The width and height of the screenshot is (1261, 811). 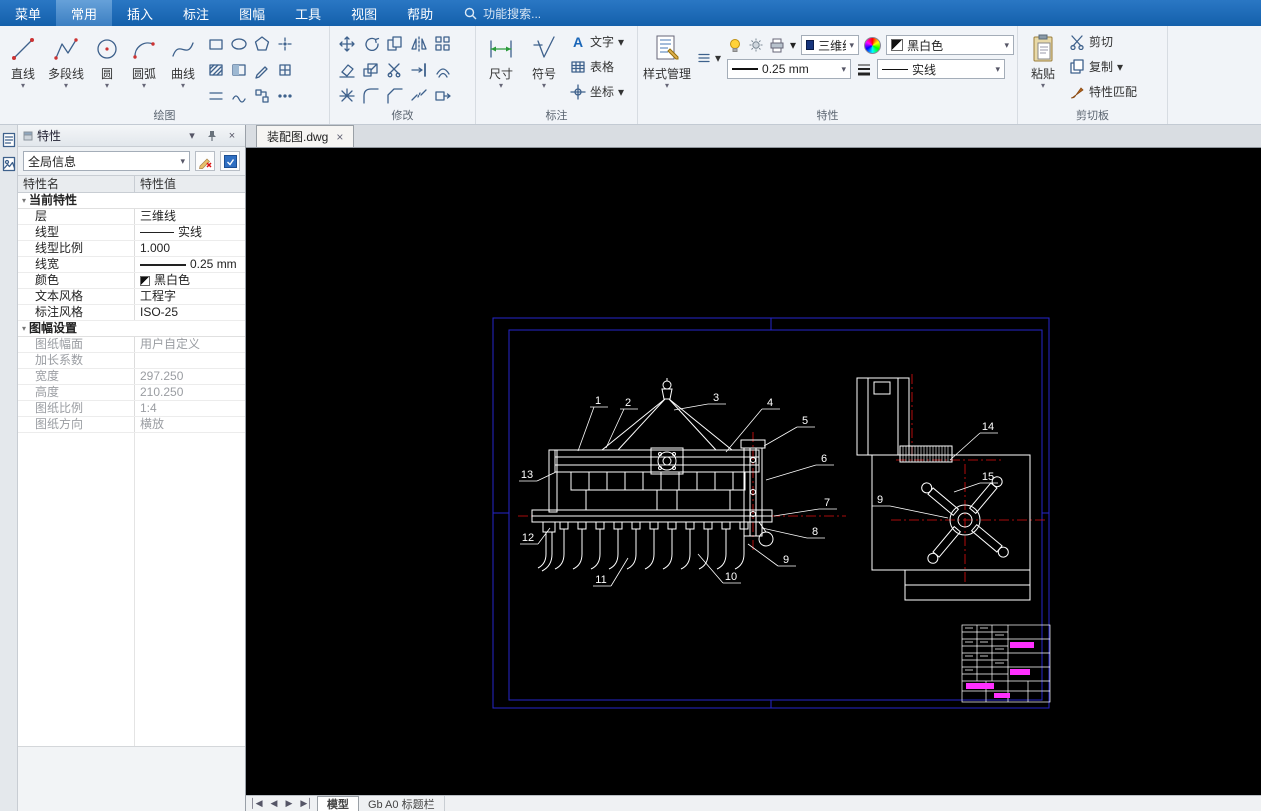 I want to click on tool-polyline-button: 多段线 ▾, so click(x=66, y=59).